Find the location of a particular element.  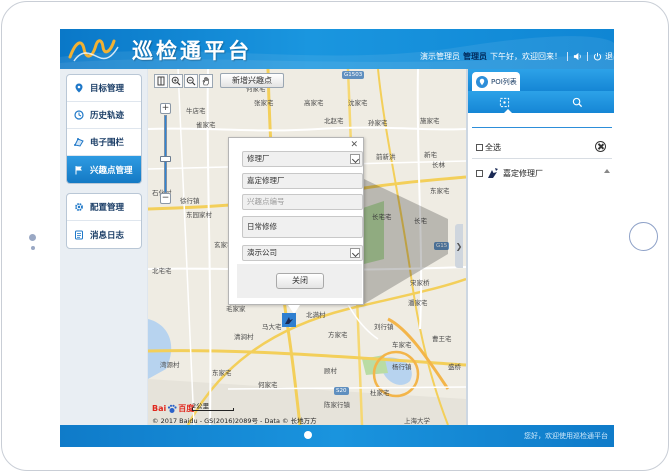

tab-poi-list: POI列表 is located at coordinates (496, 81).